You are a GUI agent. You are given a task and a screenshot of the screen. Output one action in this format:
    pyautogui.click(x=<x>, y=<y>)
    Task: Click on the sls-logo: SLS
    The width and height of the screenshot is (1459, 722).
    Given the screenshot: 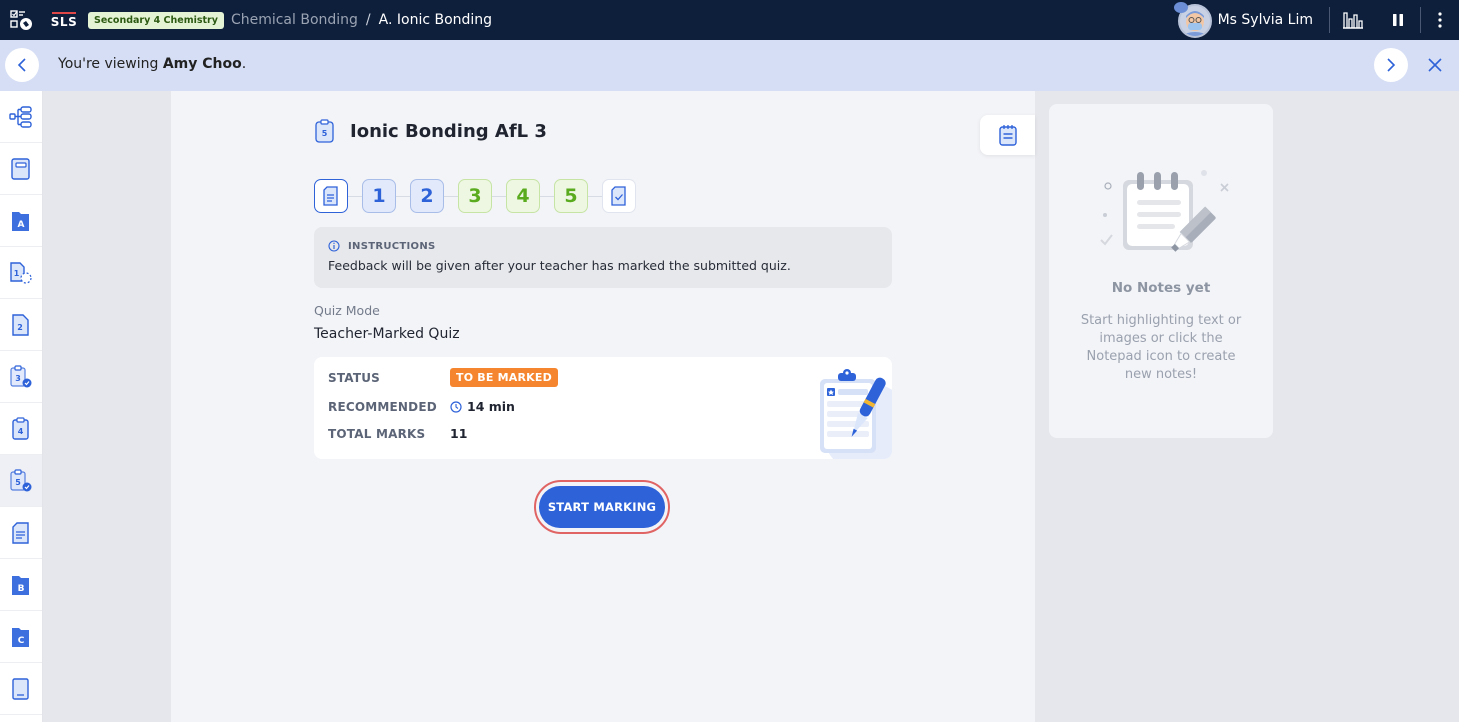 What is the action you would take?
    pyautogui.click(x=64, y=20)
    